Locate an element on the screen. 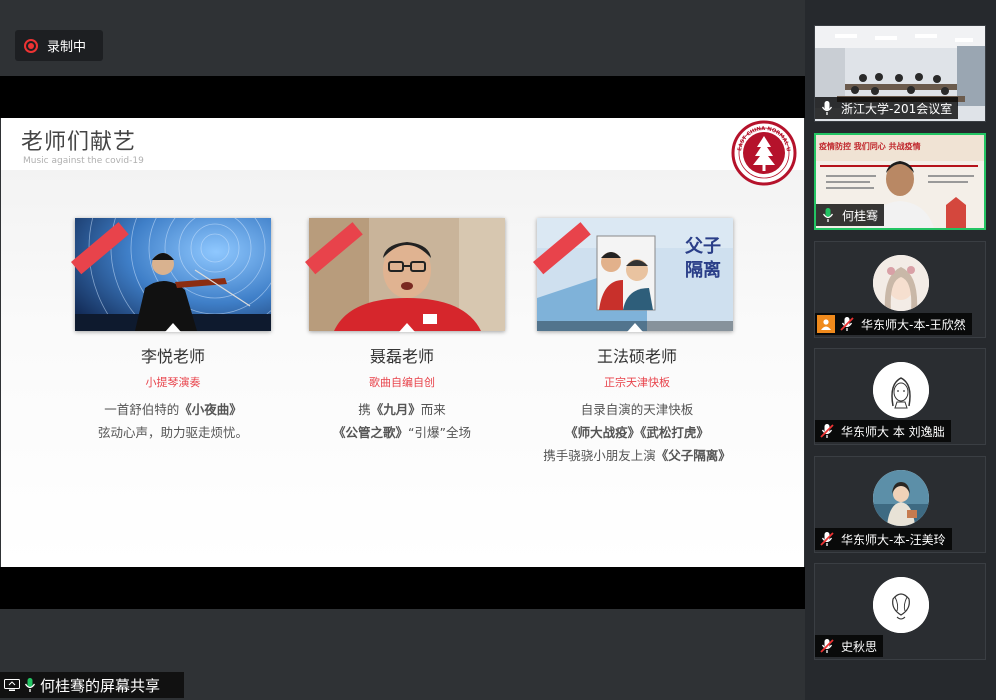  description-text: “引爆”全场 is located at coordinates (439, 432).